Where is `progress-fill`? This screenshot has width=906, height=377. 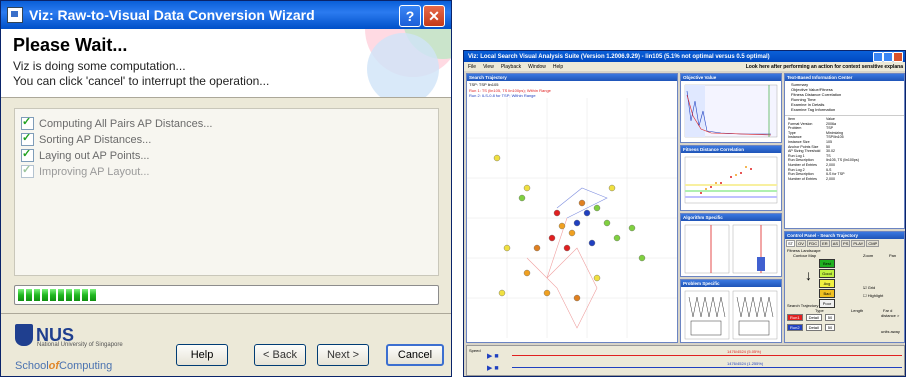 progress-fill is located at coordinates (57, 295).